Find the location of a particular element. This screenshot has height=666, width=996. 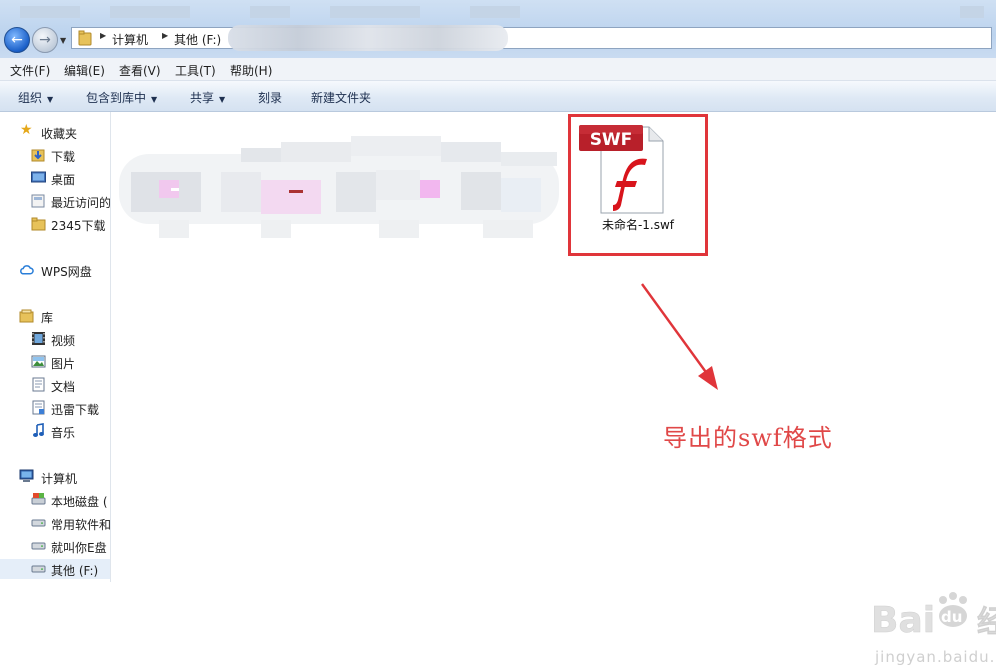

video-icon is located at coordinates (38, 338).